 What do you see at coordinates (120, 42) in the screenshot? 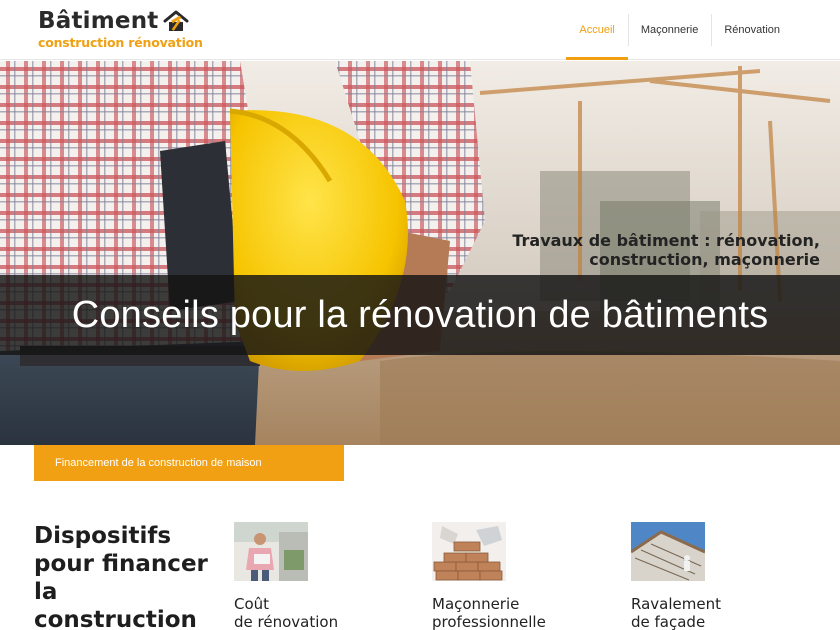
I see `logo-subtitle: construction rénovation` at bounding box center [120, 42].